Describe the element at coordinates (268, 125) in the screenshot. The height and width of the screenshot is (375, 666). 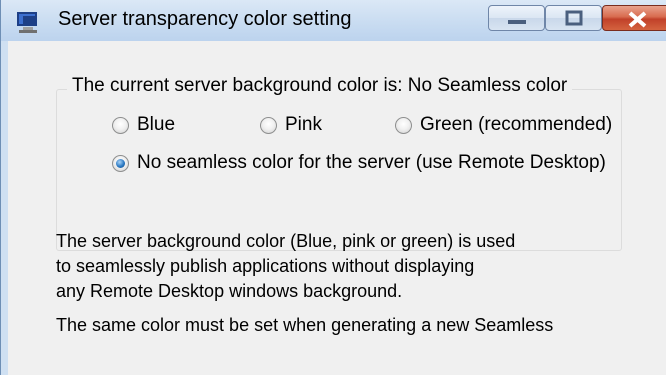
I see `radio-pink-circle` at that location.